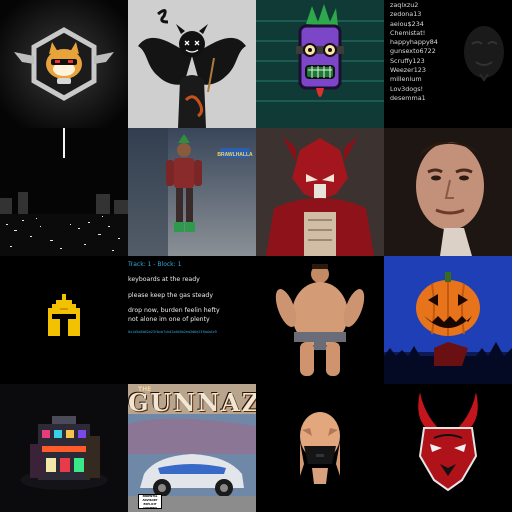 The height and width of the screenshot is (512, 512). I want to click on username-item: Lov3dogs!, so click(407, 88).